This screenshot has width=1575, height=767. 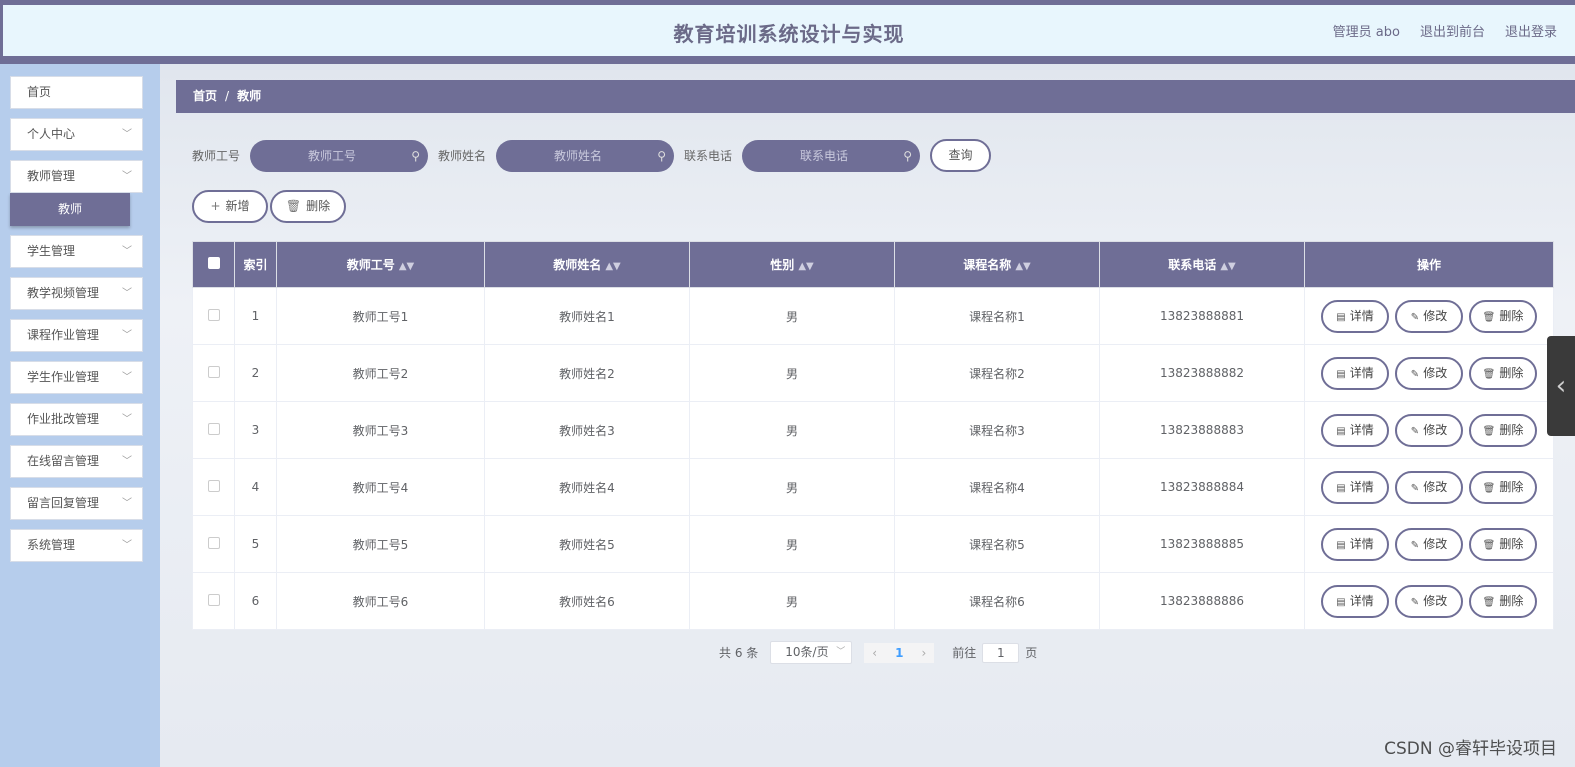 What do you see at coordinates (807, 652) in the screenshot?
I see `page-size-value: 10条/页` at bounding box center [807, 652].